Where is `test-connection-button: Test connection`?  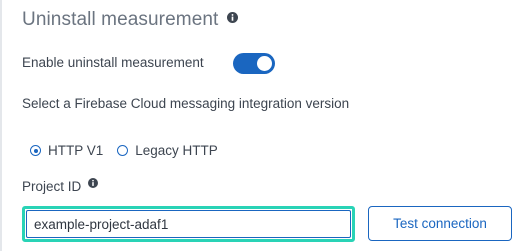 test-connection-button: Test connection is located at coordinates (440, 223).